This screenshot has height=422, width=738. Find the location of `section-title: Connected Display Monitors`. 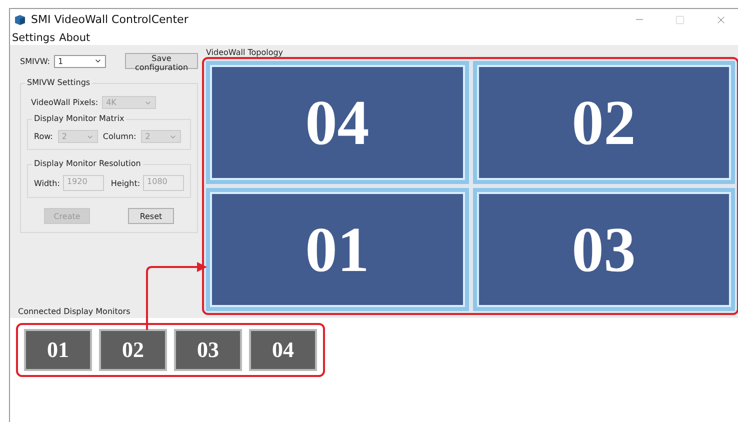

section-title: Connected Display Monitors is located at coordinates (75, 311).